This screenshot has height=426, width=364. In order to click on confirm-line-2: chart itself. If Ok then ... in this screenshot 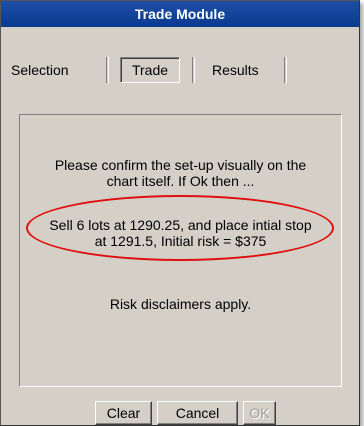, I will do `click(180, 181)`.